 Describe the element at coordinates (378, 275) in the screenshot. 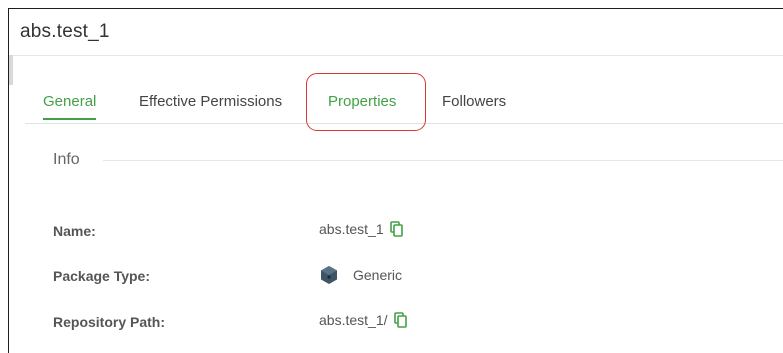

I see `package-type-value: Generic` at that location.